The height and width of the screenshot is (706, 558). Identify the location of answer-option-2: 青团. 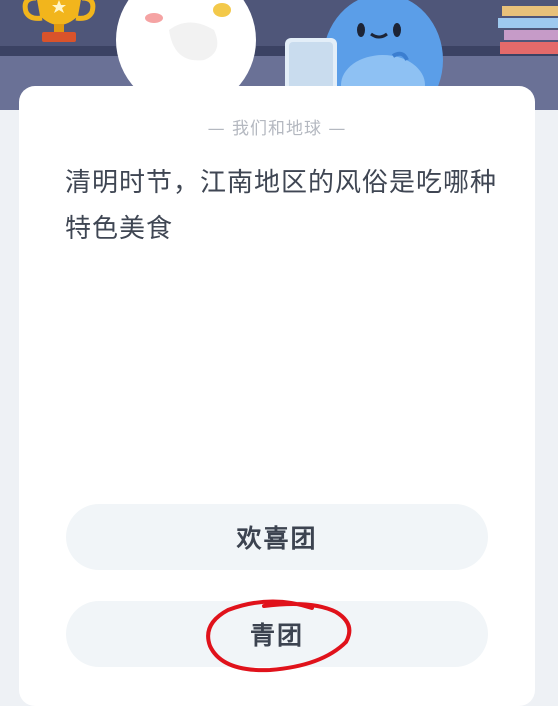
(277, 634).